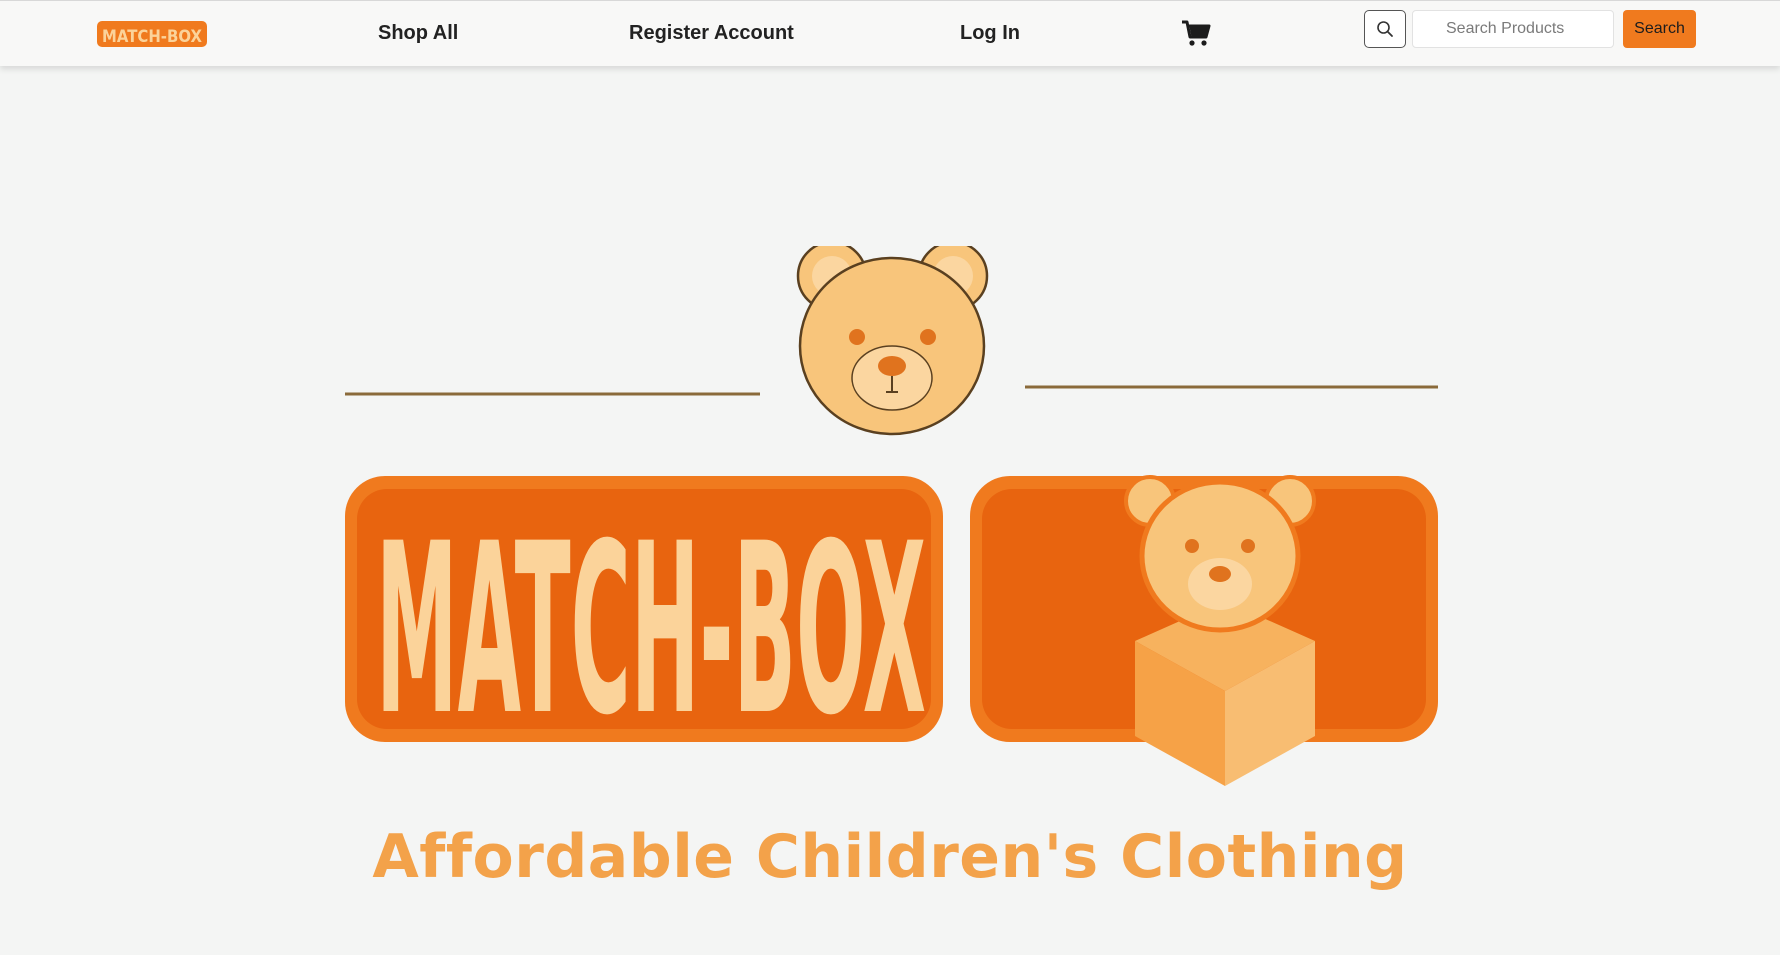  I want to click on search-icon, so click(1385, 29).